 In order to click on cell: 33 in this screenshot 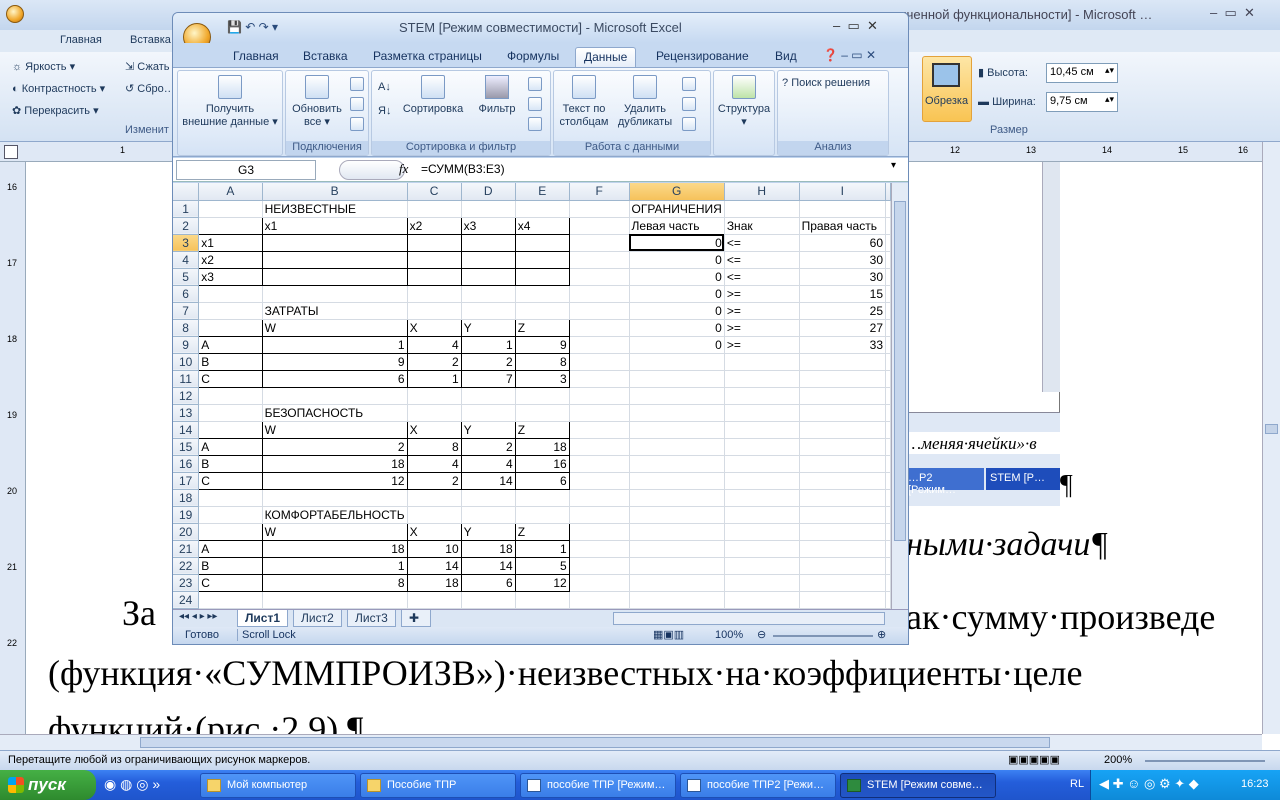, I will do `click(843, 345)`.